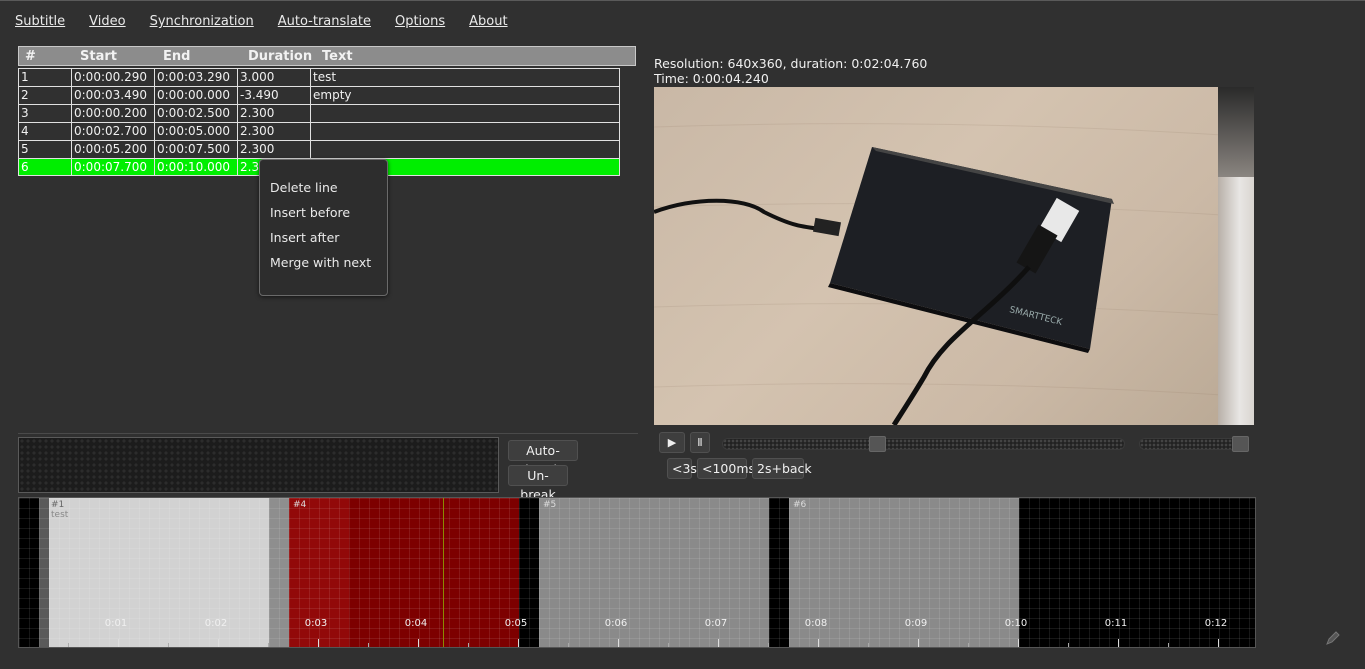 Image resolution: width=1365 pixels, height=669 pixels. I want to click on segment-text-1: test, so click(60, 515).